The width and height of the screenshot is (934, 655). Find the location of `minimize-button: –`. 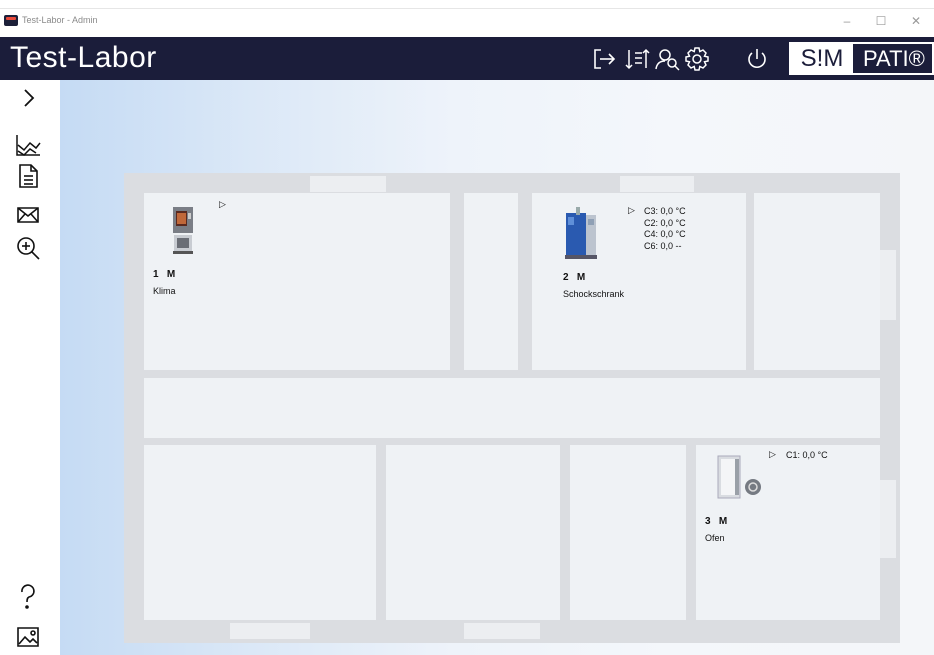

minimize-button: – is located at coordinates (847, 21).